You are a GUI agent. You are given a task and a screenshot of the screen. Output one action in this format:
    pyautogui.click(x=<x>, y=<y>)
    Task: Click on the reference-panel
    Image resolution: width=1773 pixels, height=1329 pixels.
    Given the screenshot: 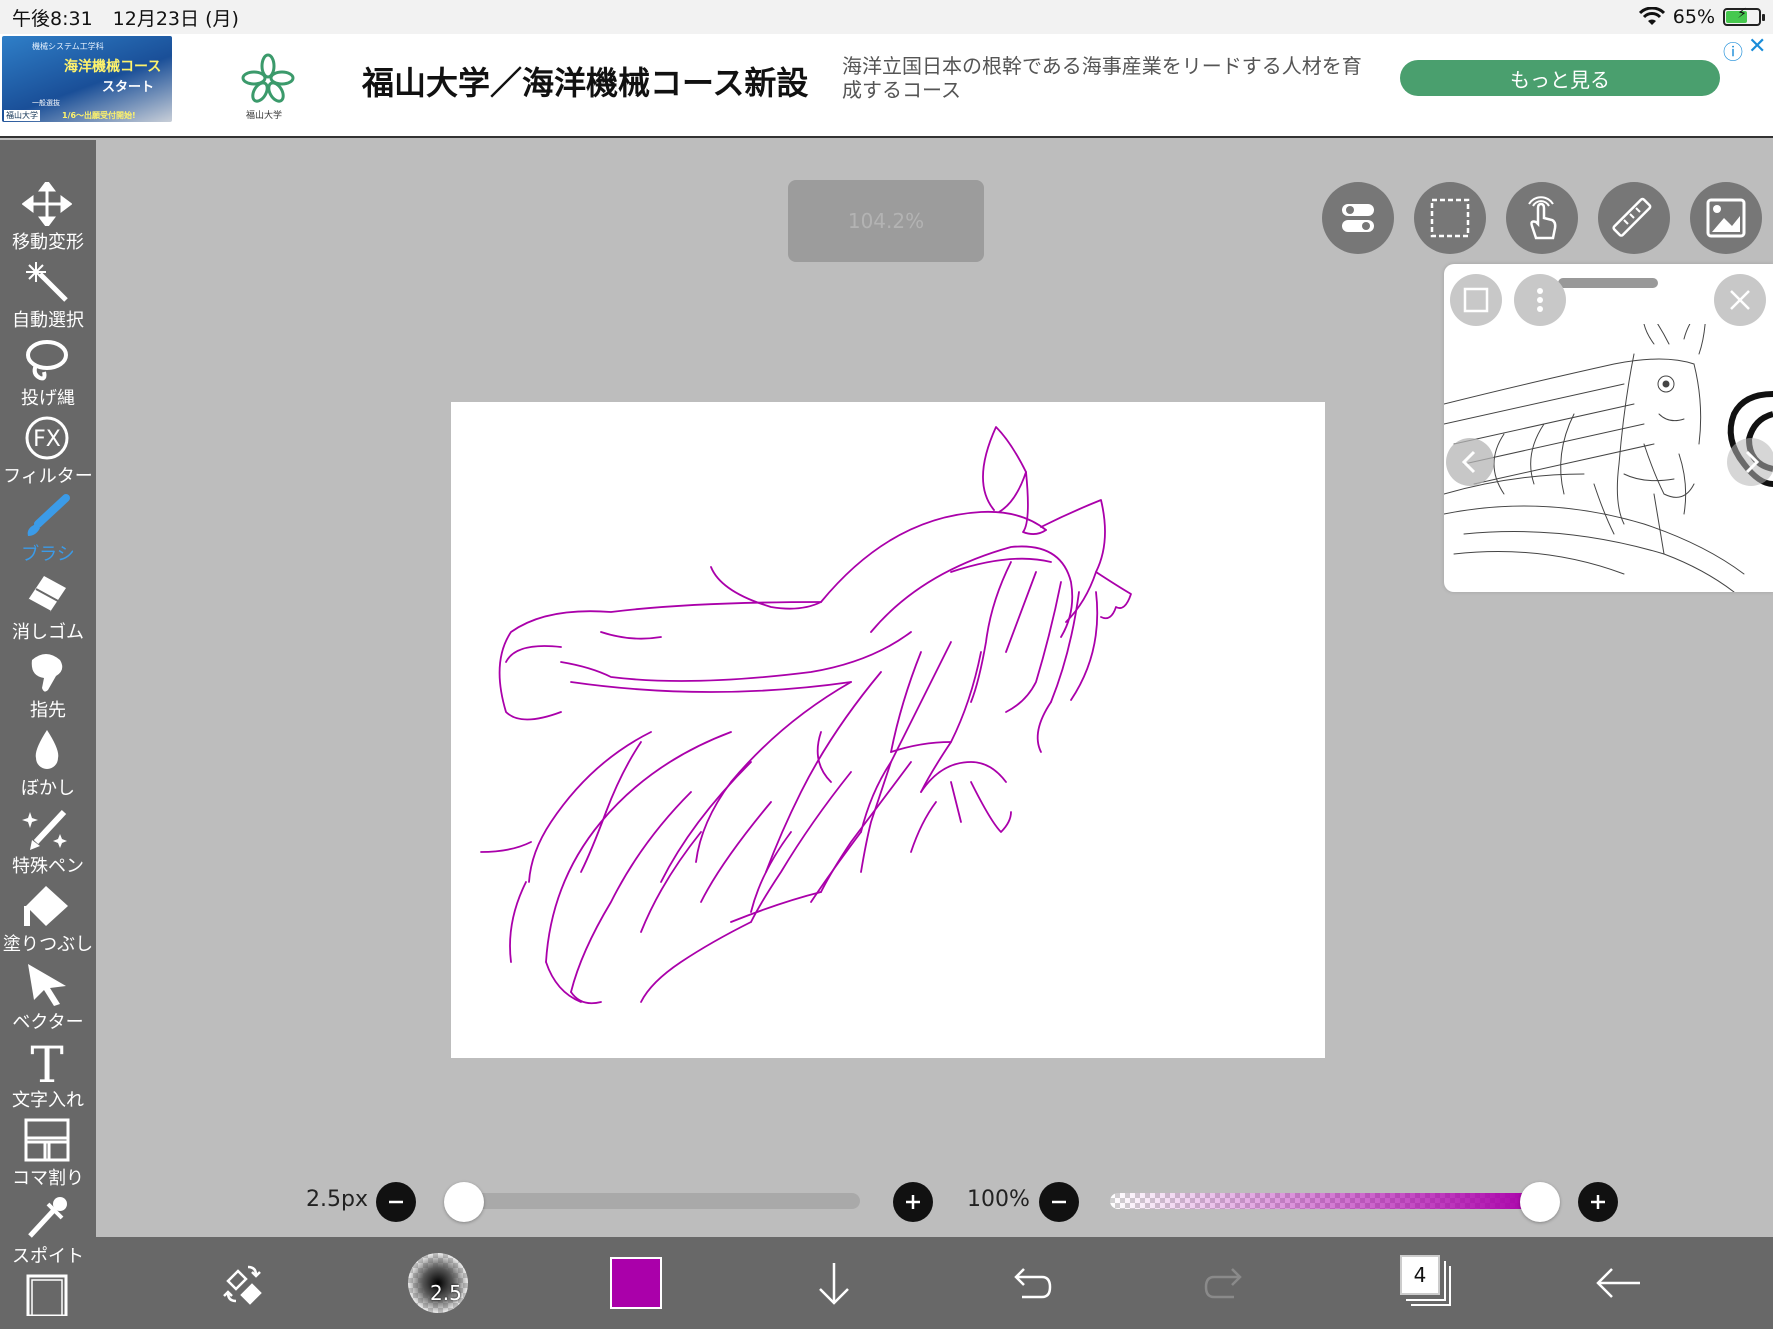 What is the action you would take?
    pyautogui.click(x=1608, y=428)
    